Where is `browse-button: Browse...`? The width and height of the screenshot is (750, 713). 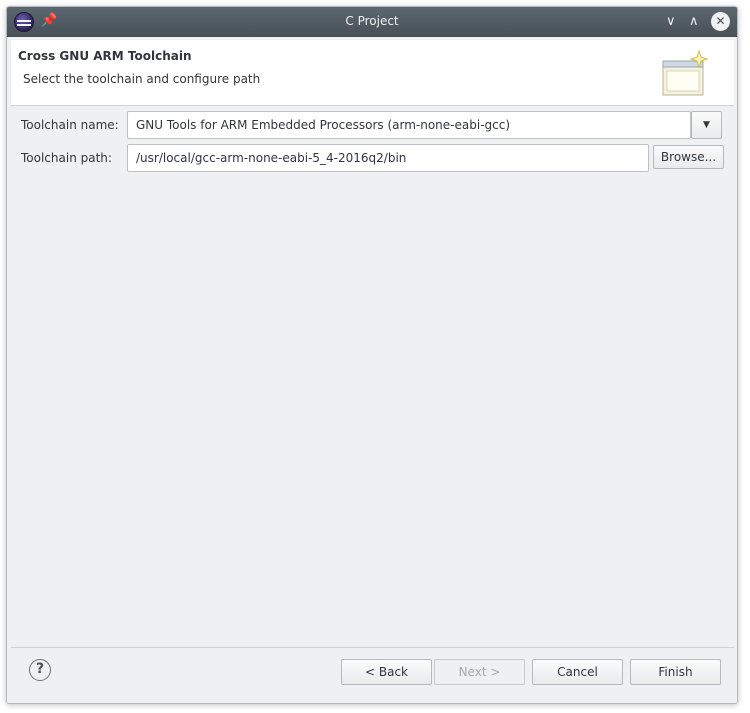 browse-button: Browse... is located at coordinates (688, 157).